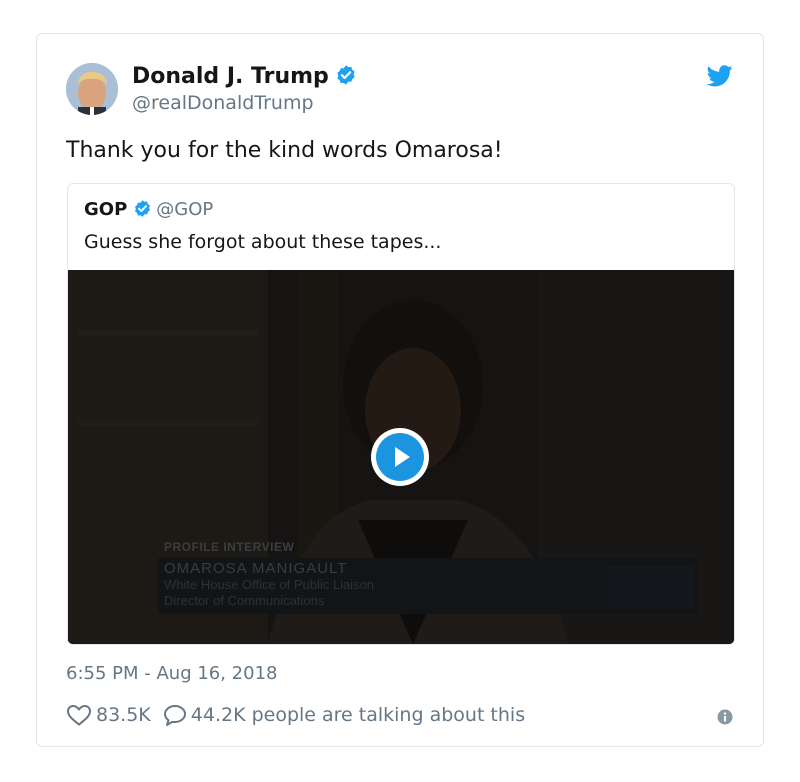  What do you see at coordinates (244, 600) in the screenshot?
I see `lower-third-title-2: Director of Communications` at bounding box center [244, 600].